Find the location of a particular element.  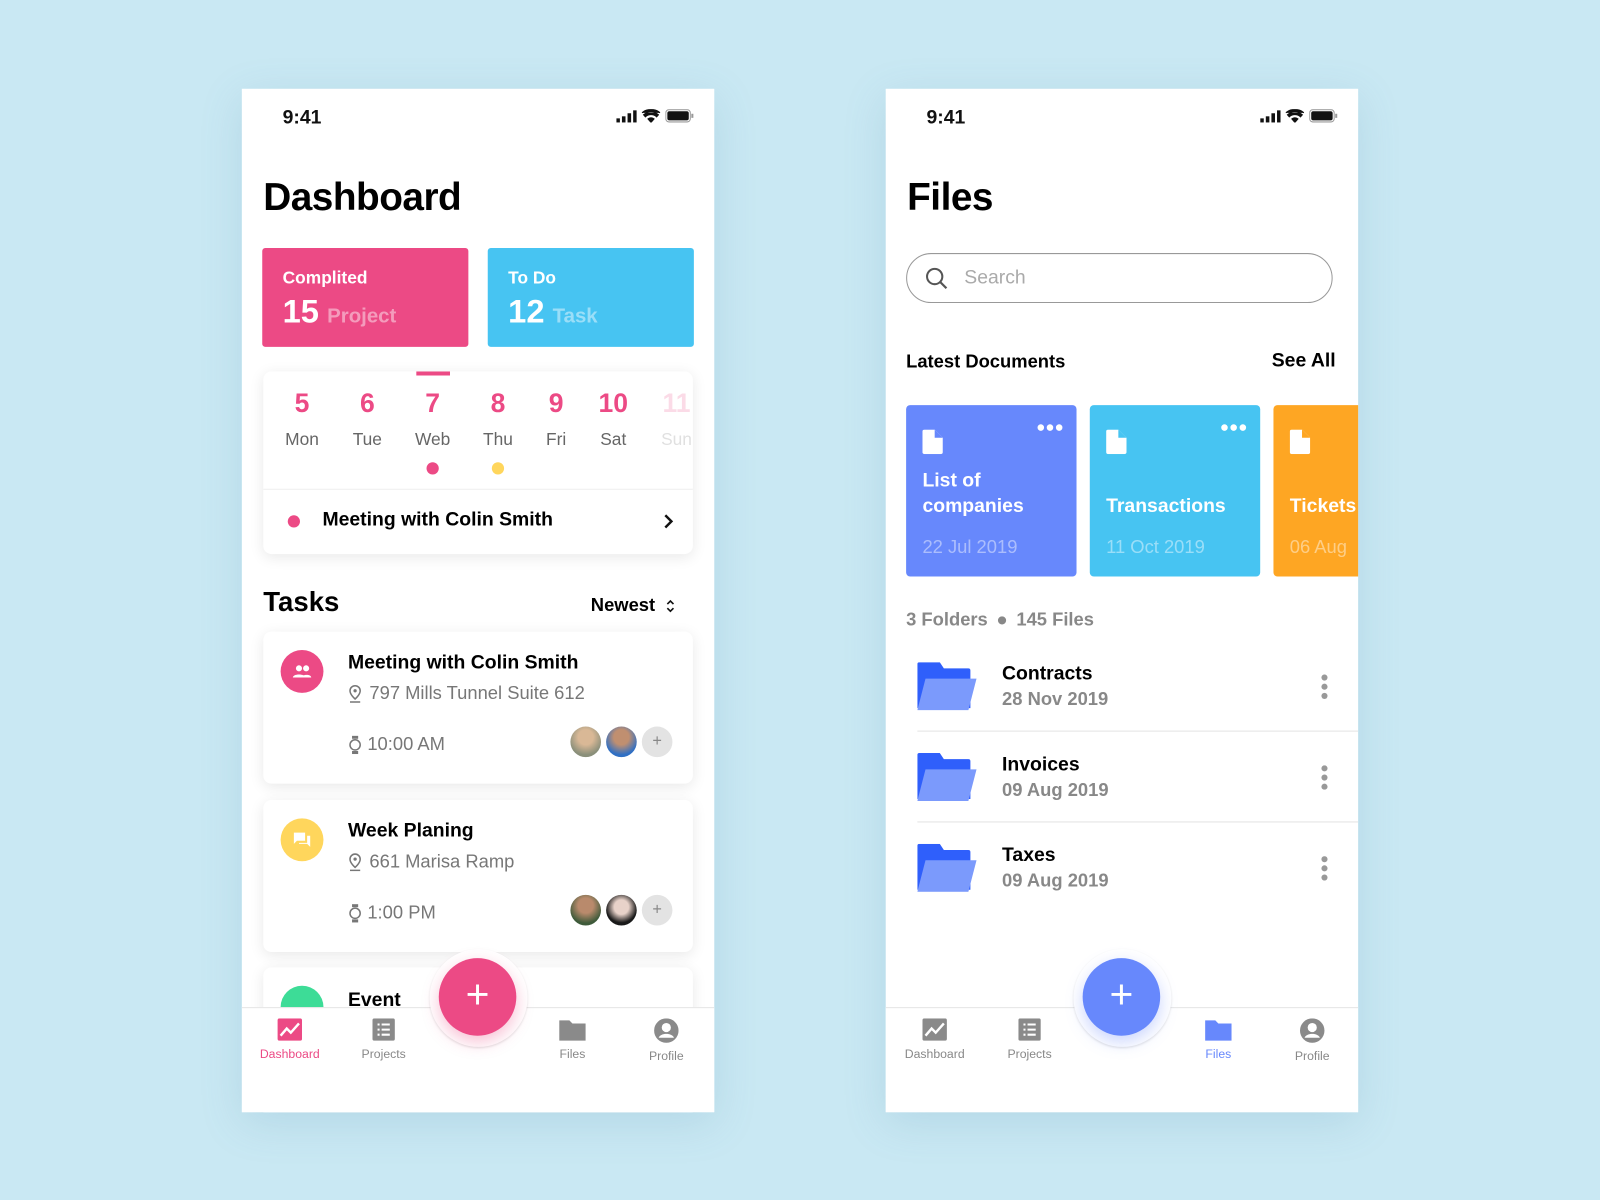

search-icon is located at coordinates (937, 278).